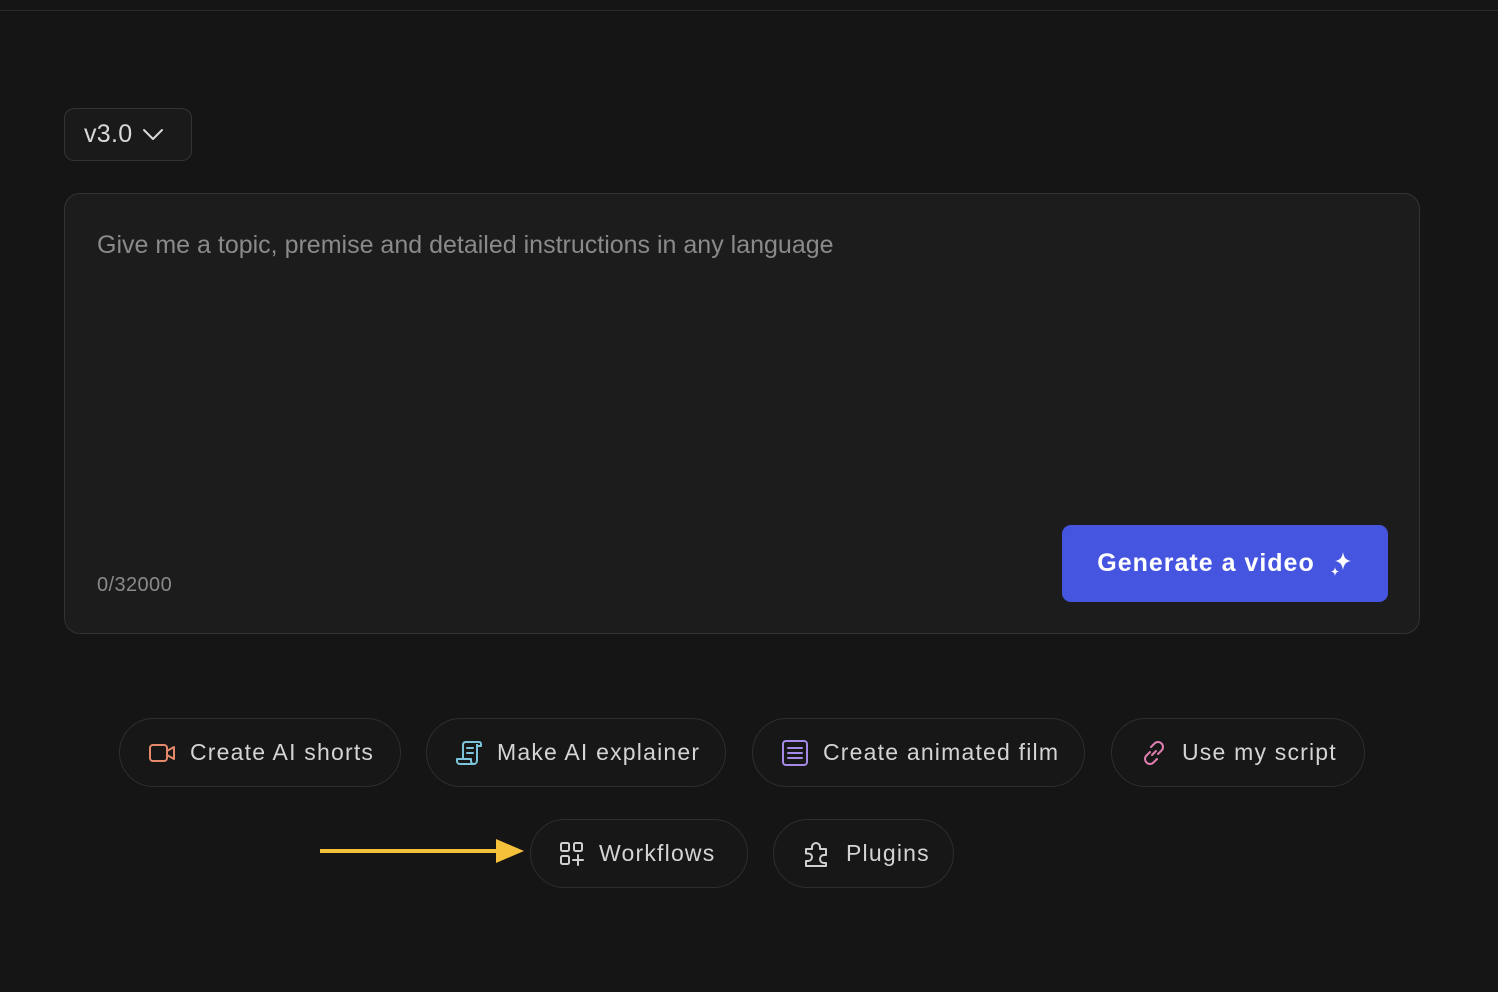  Describe the element at coordinates (422, 851) in the screenshot. I see `pointer-arrow-icon` at that location.